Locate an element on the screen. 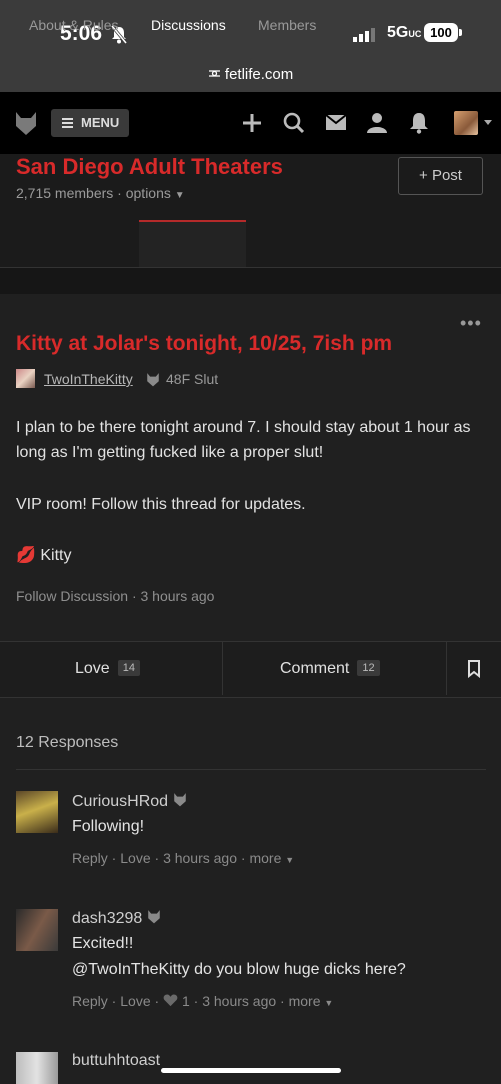 The image size is (501, 1084). signature-text: Kitty is located at coordinates (56, 555).